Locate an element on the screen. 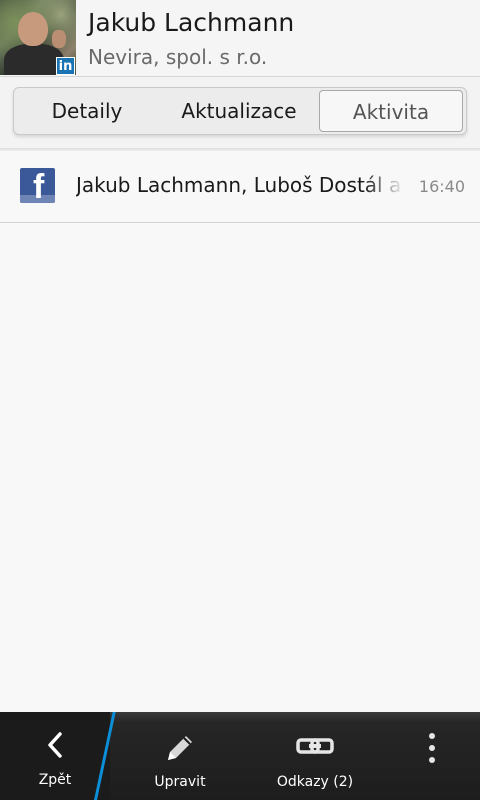  back-label: Zpět is located at coordinates (55, 780).